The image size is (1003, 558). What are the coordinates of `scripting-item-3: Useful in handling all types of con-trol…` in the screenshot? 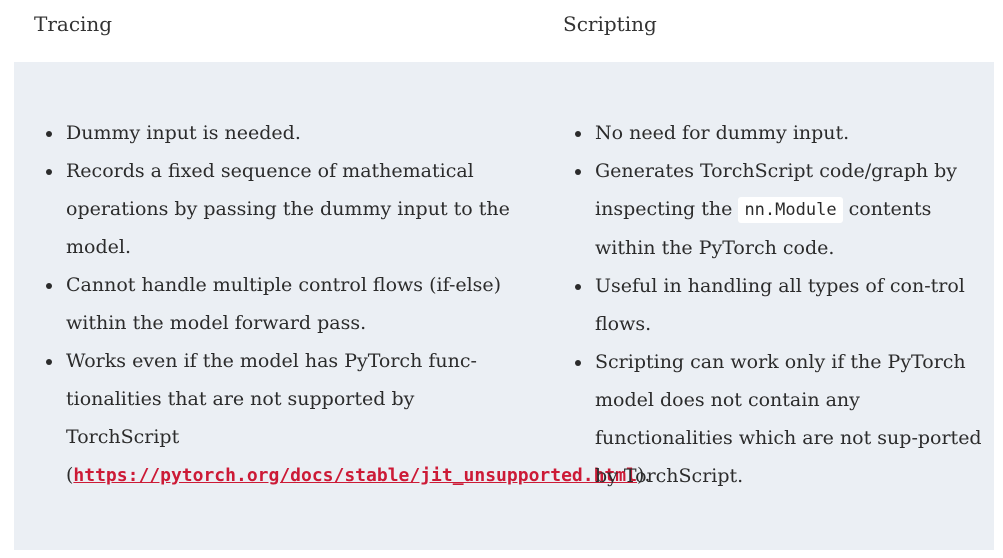 It's located at (778, 305).